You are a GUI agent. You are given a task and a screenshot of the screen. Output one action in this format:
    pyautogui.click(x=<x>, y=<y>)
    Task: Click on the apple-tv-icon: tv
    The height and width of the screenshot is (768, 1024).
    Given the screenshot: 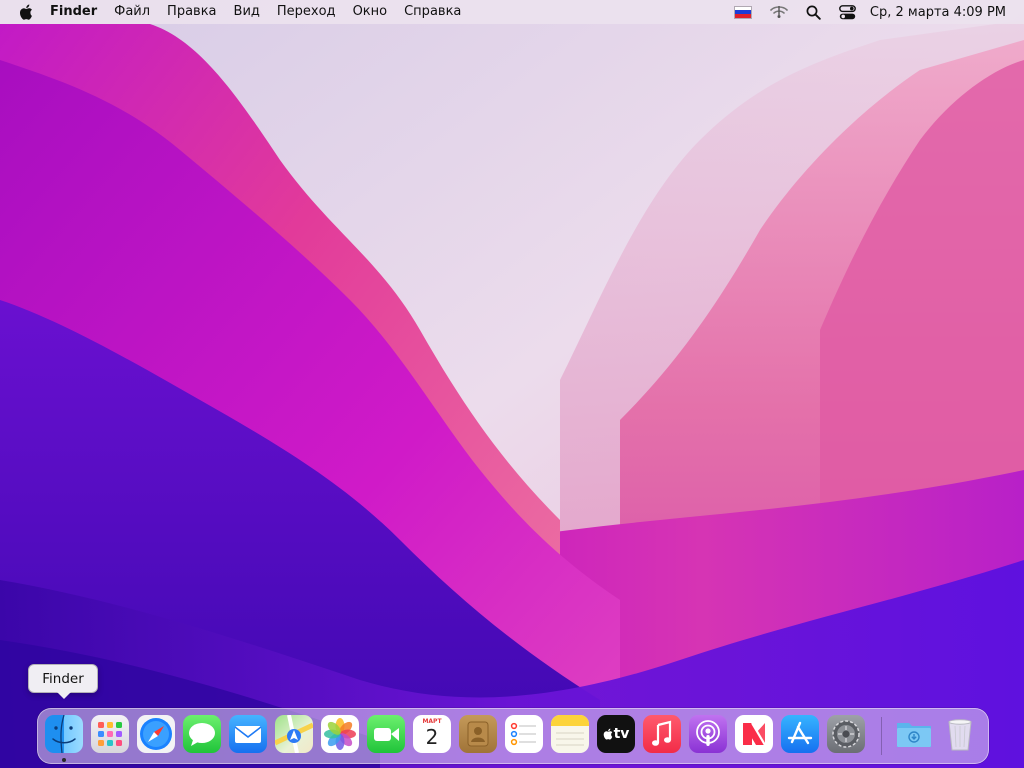 What is the action you would take?
    pyautogui.click(x=616, y=734)
    